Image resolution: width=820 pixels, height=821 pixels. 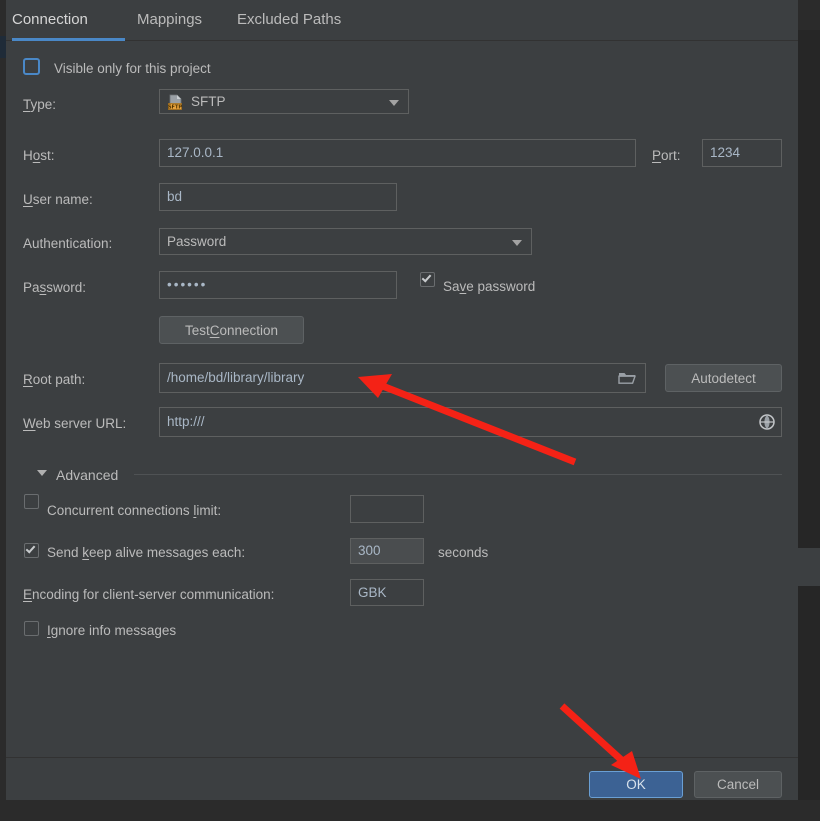 I want to click on keep-alive-checkbox, so click(x=31, y=550).